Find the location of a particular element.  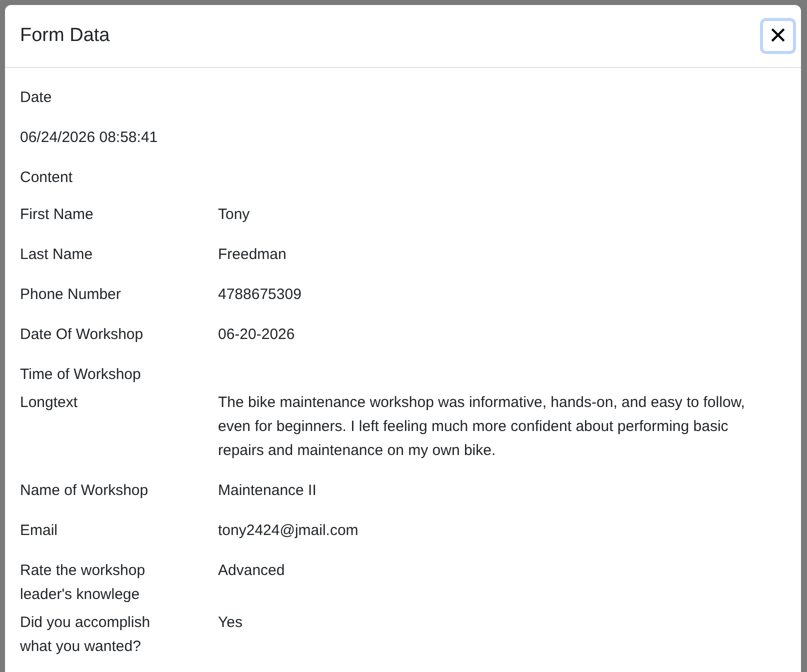

field-label: Last Name is located at coordinates (57, 255).